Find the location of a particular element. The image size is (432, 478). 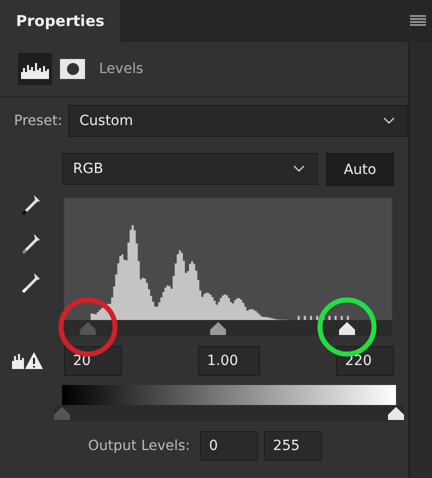

panel-tab: Properties is located at coordinates (60, 21).